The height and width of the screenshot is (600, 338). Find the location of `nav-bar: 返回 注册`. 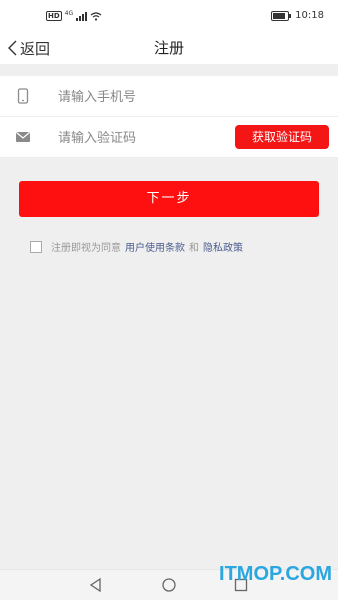

nav-bar: 返回 注册 is located at coordinates (169, 48).